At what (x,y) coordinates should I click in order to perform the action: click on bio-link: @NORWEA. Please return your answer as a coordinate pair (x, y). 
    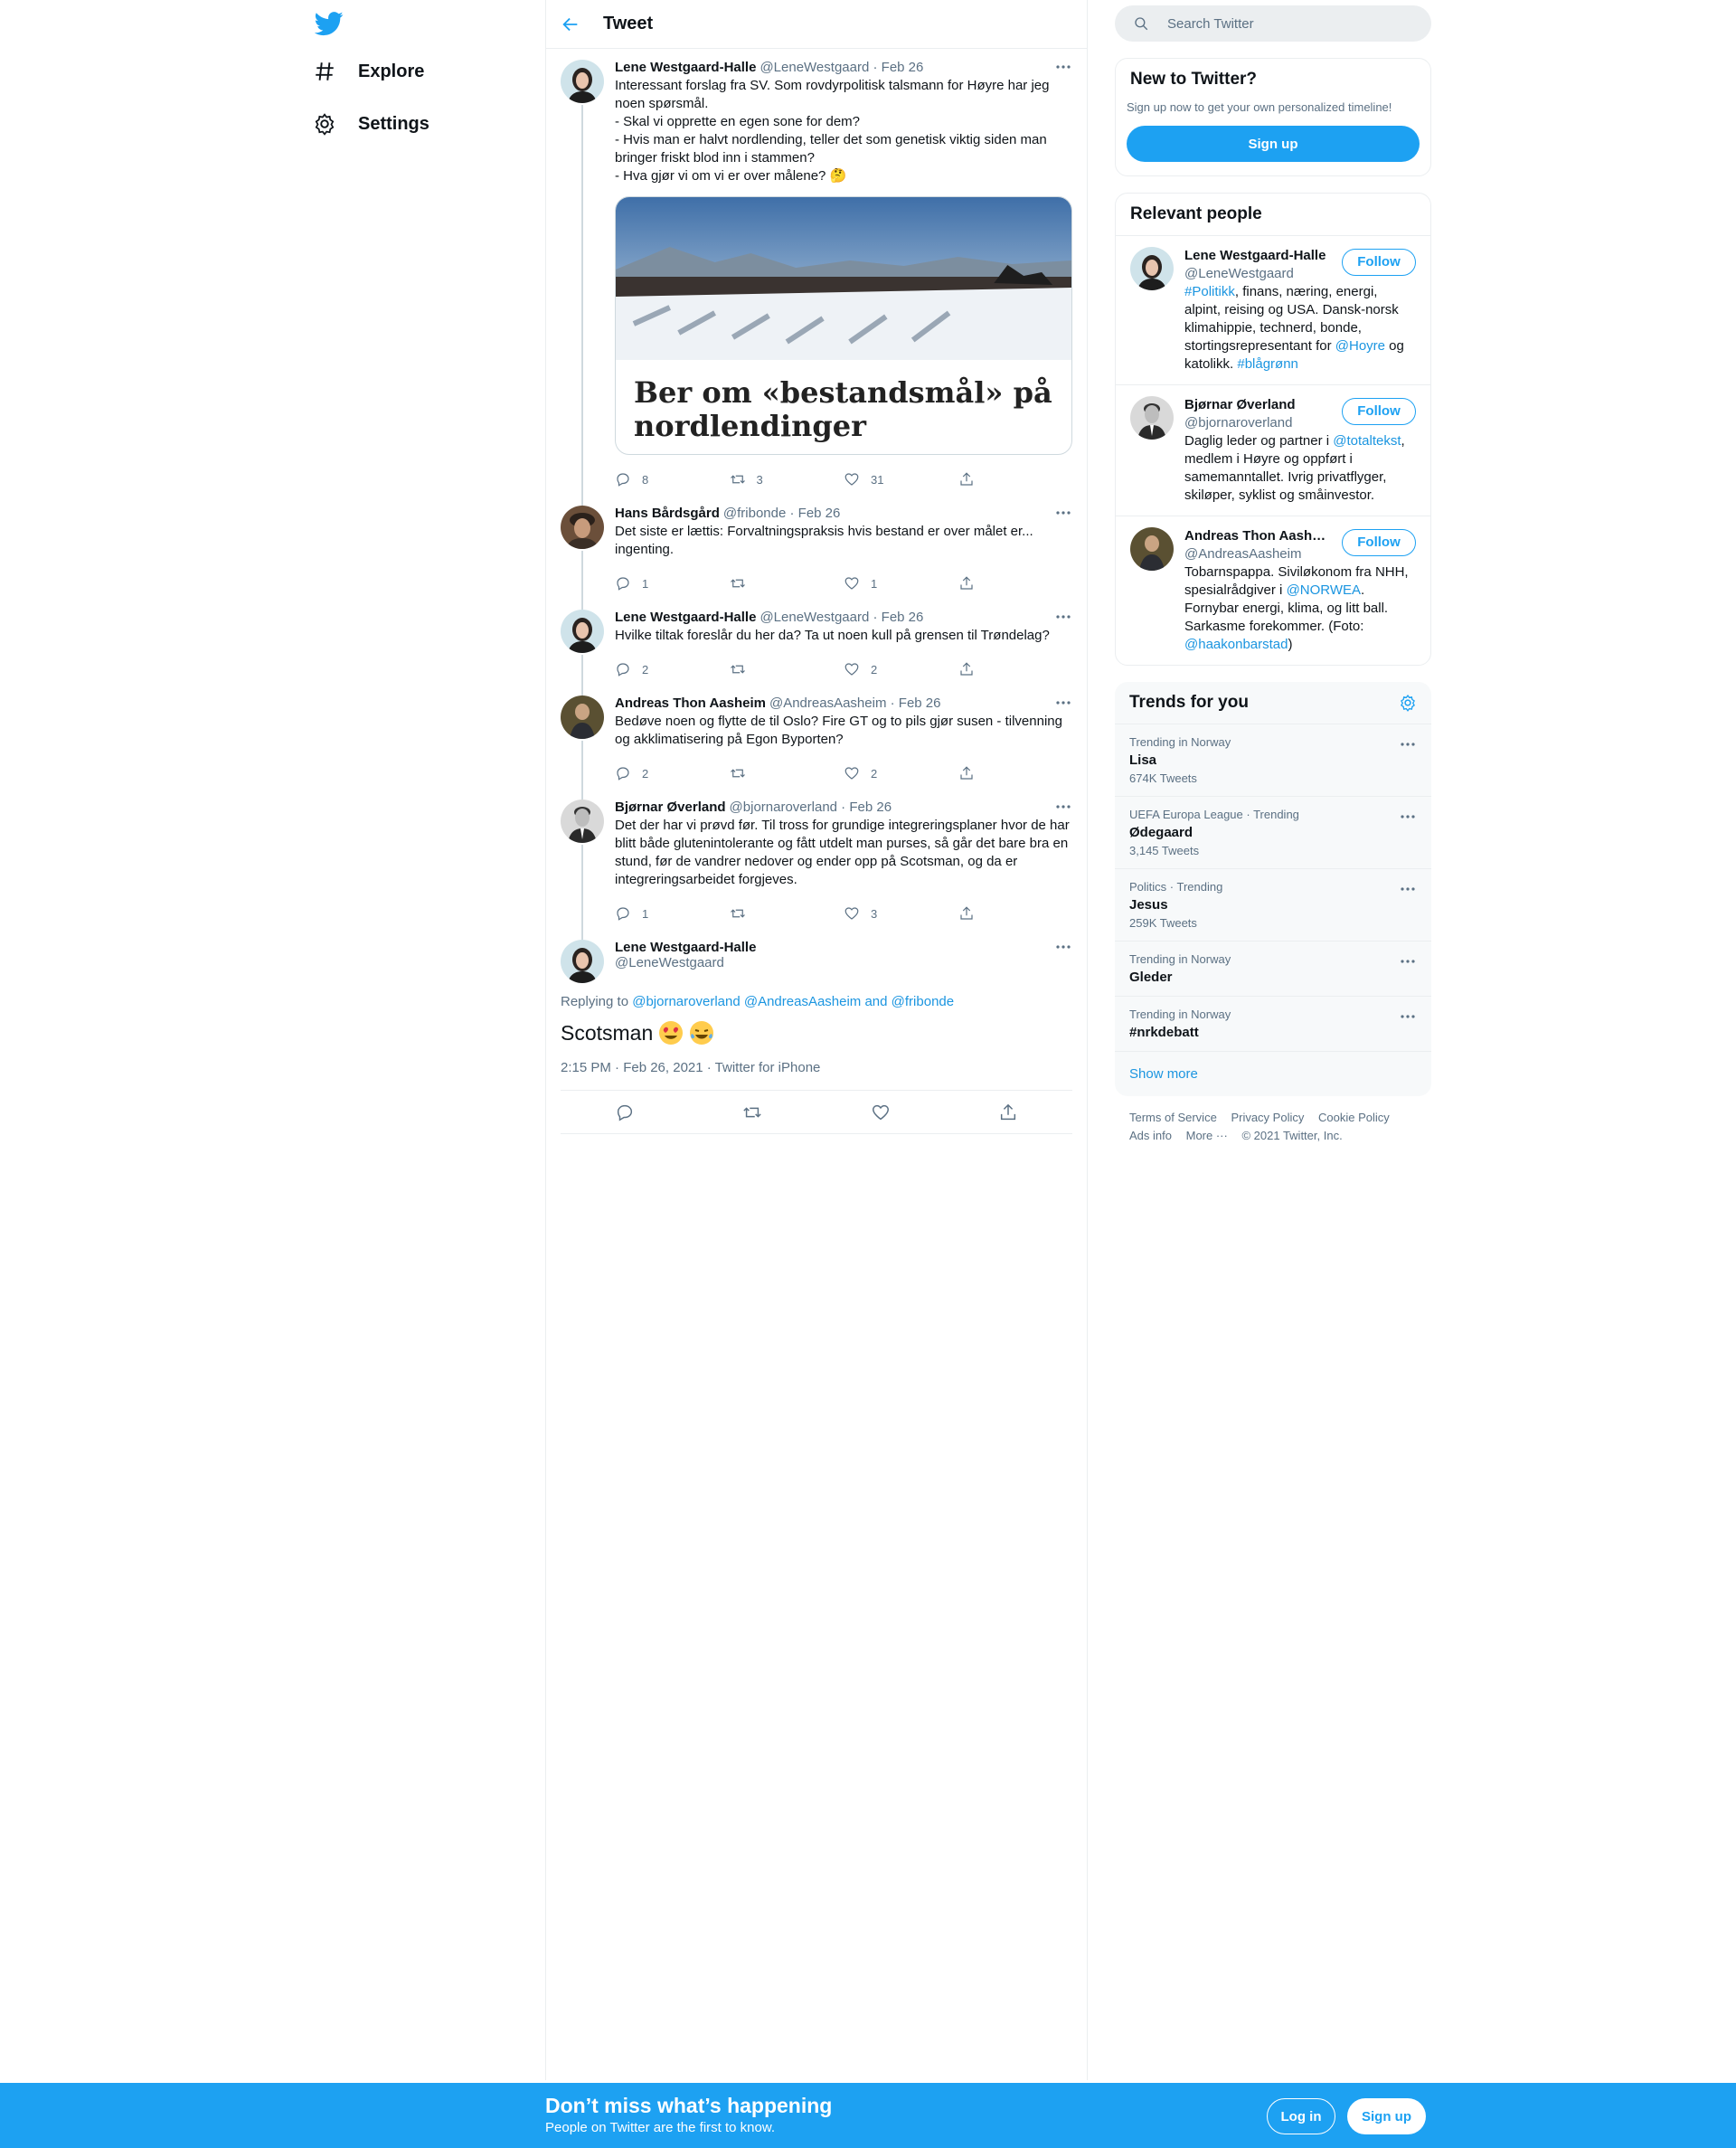
    Looking at the image, I should click on (1324, 590).